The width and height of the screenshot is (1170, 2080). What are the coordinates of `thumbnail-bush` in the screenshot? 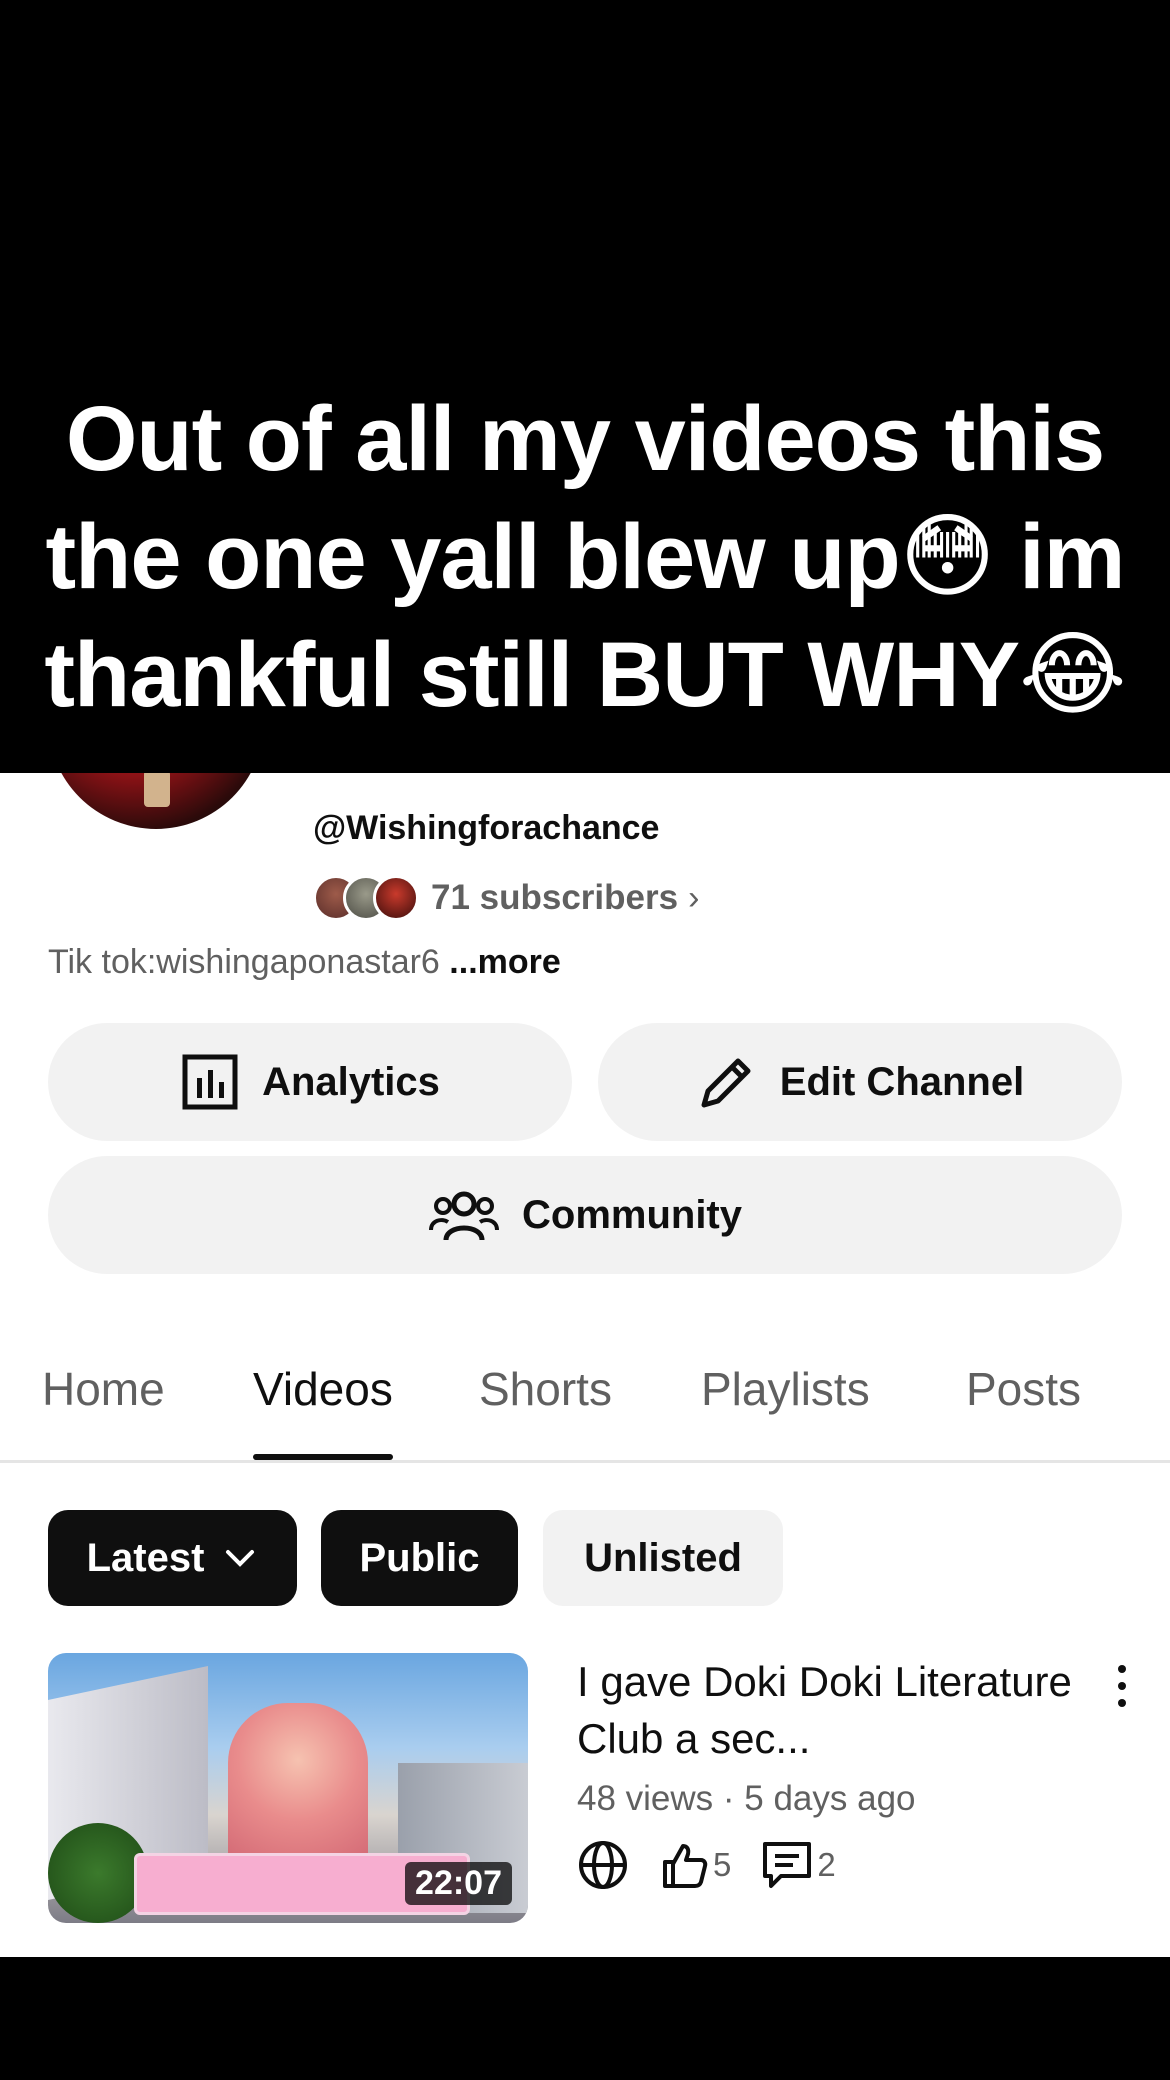 It's located at (98, 1873).